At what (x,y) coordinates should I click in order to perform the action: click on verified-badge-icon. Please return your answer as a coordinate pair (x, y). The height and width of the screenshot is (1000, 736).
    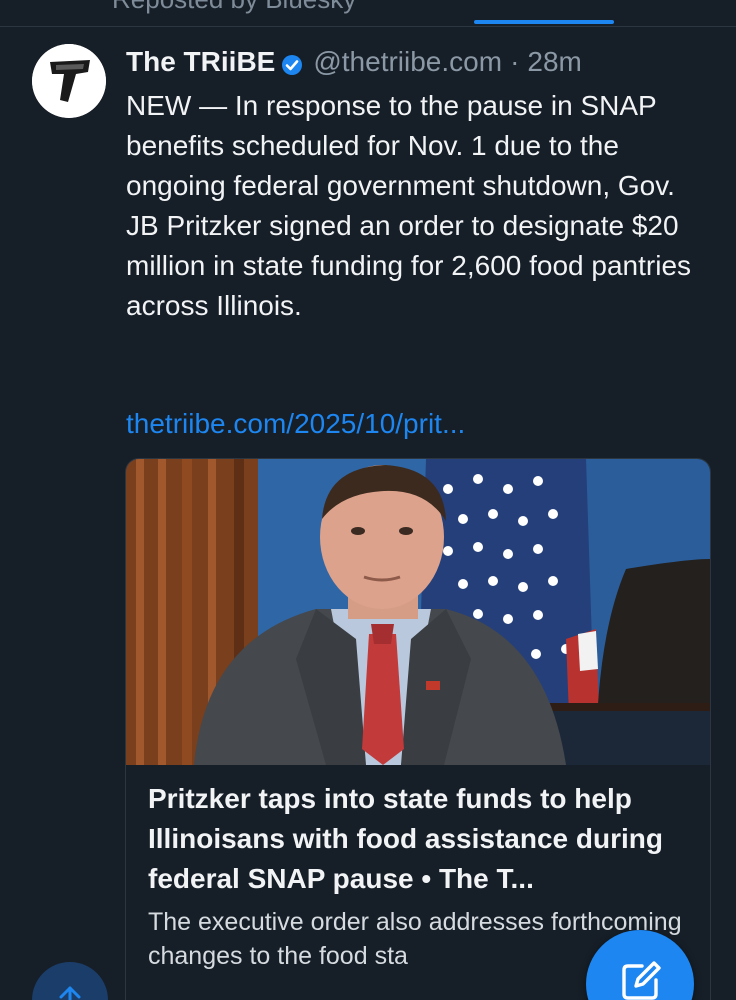
    Looking at the image, I should click on (292, 63).